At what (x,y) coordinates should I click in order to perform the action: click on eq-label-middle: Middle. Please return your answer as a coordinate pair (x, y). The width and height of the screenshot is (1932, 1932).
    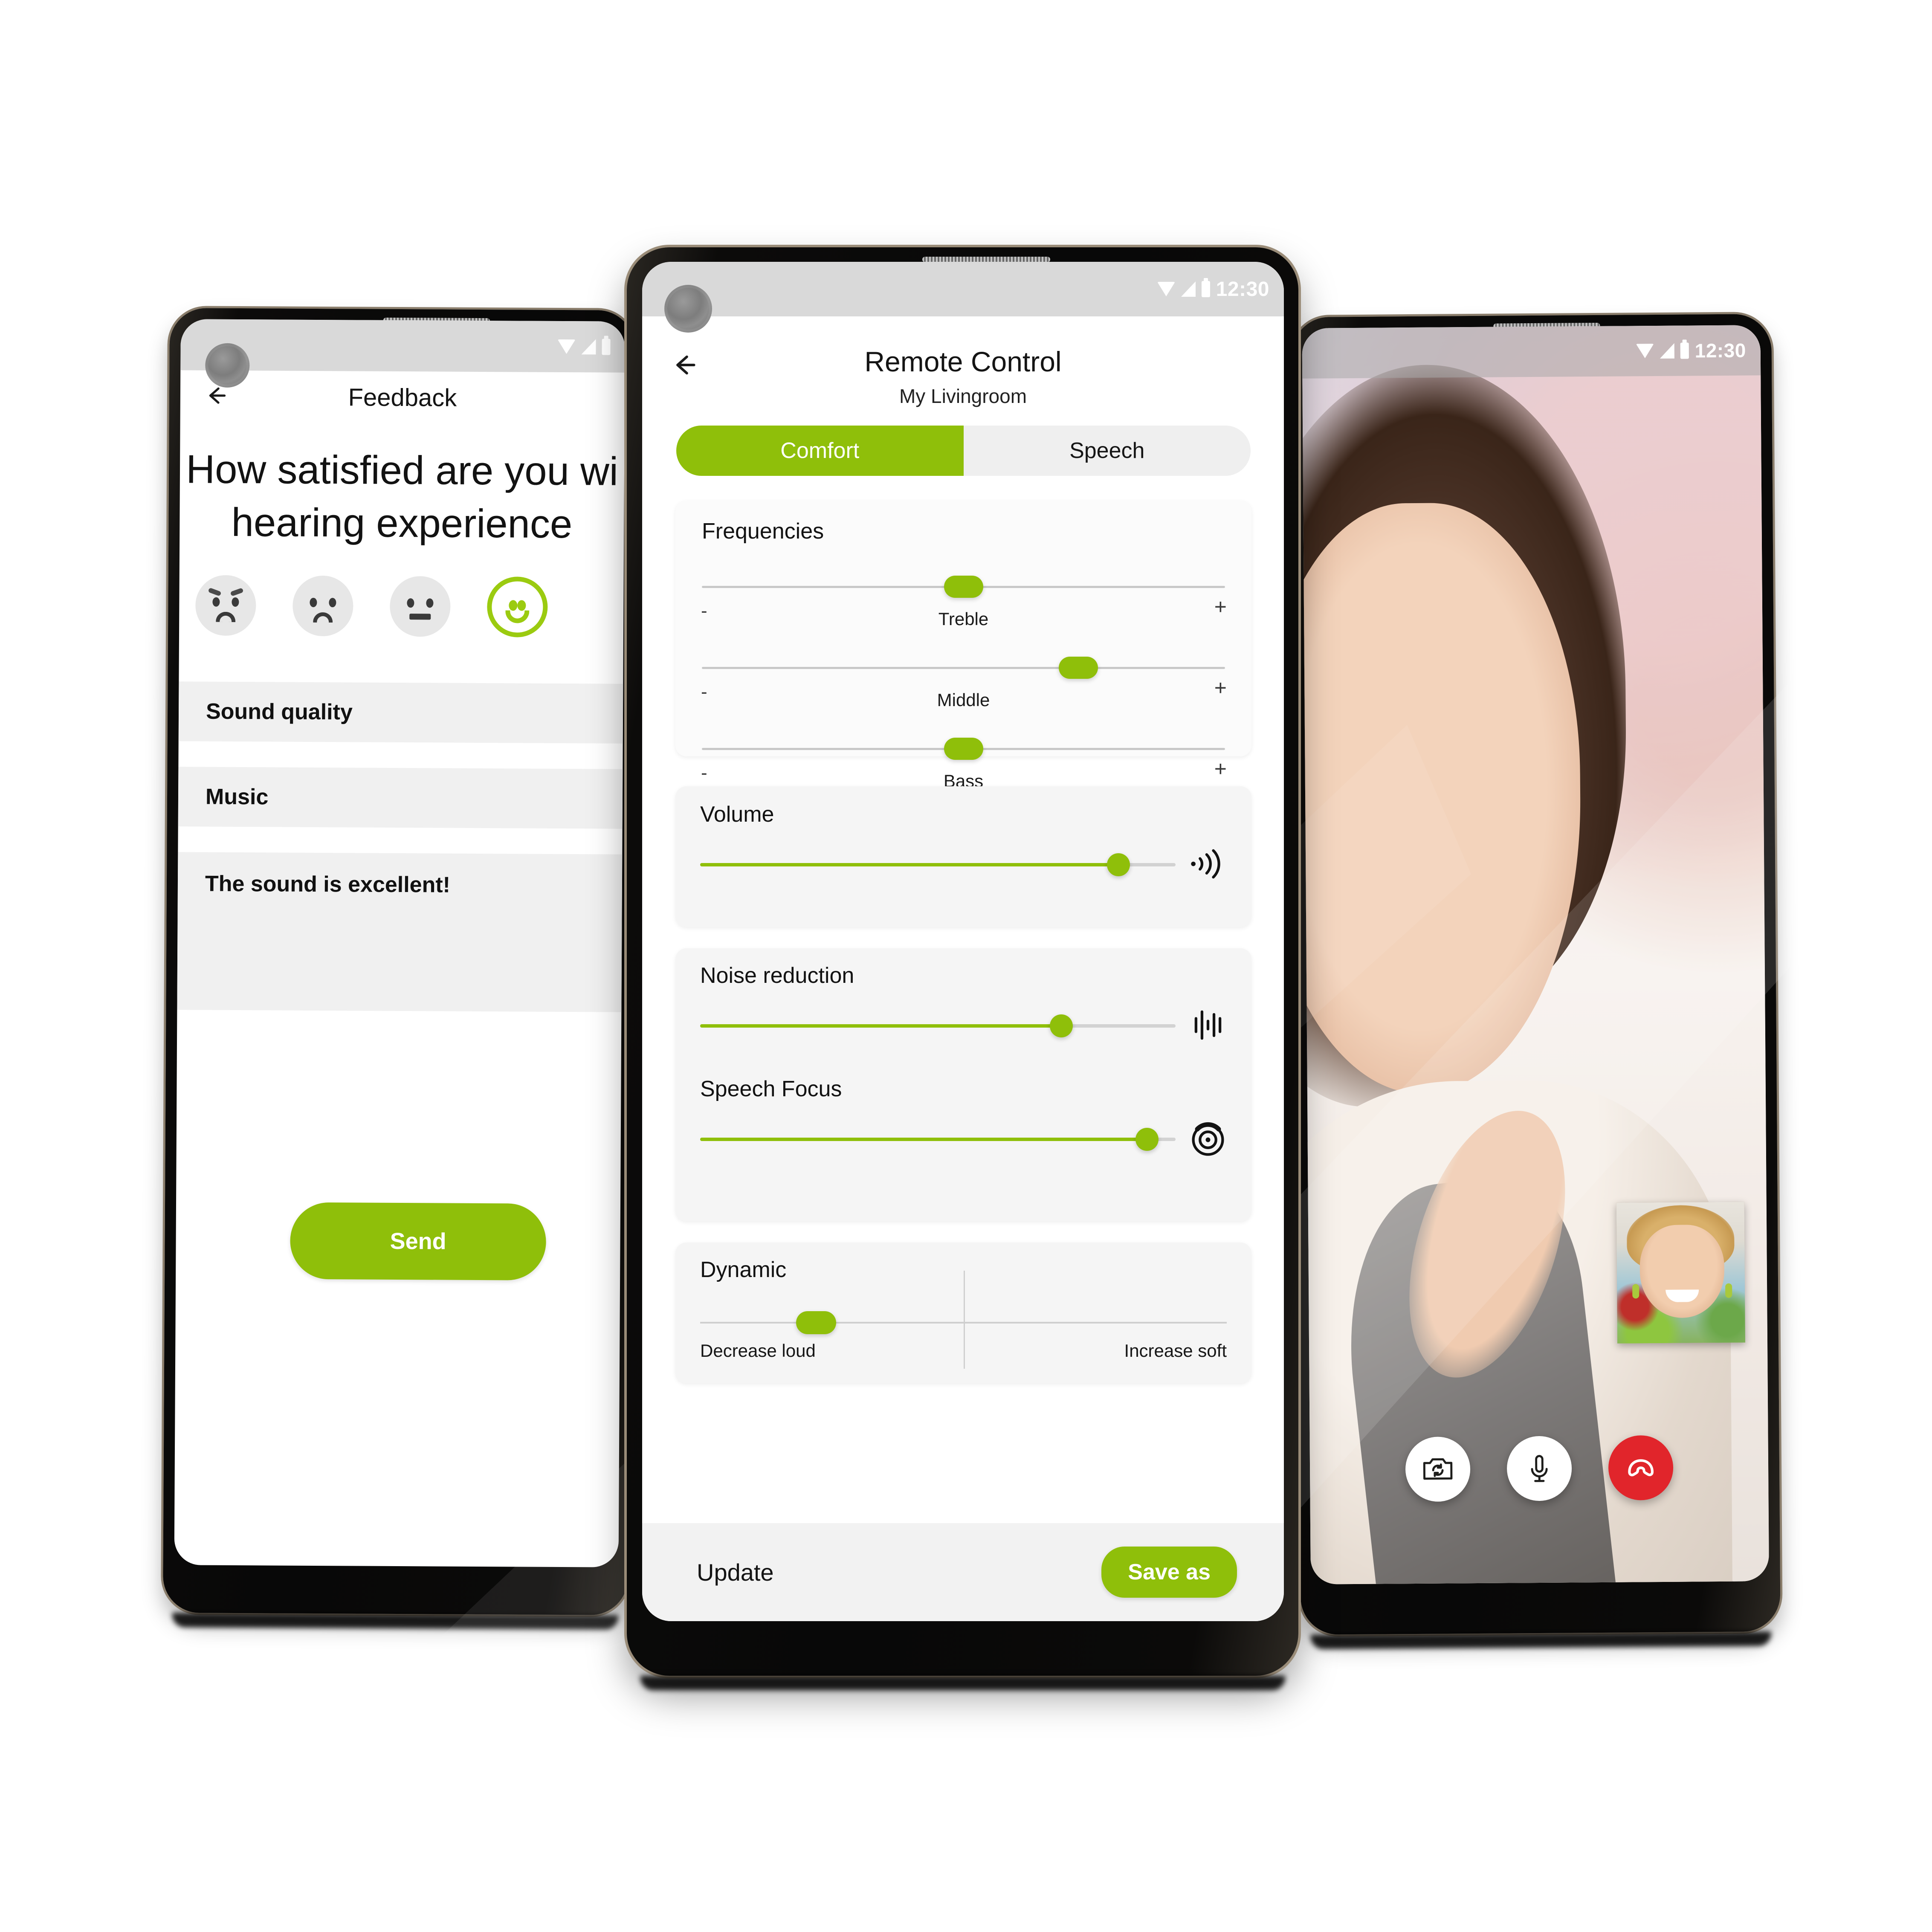
    Looking at the image, I should click on (964, 700).